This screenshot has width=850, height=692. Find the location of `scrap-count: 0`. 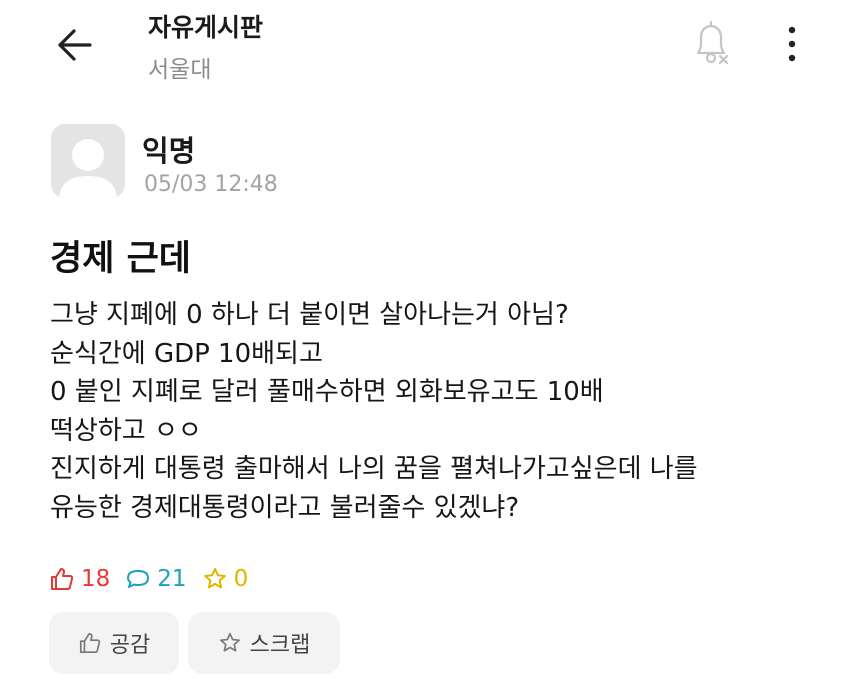

scrap-count: 0 is located at coordinates (225, 579).